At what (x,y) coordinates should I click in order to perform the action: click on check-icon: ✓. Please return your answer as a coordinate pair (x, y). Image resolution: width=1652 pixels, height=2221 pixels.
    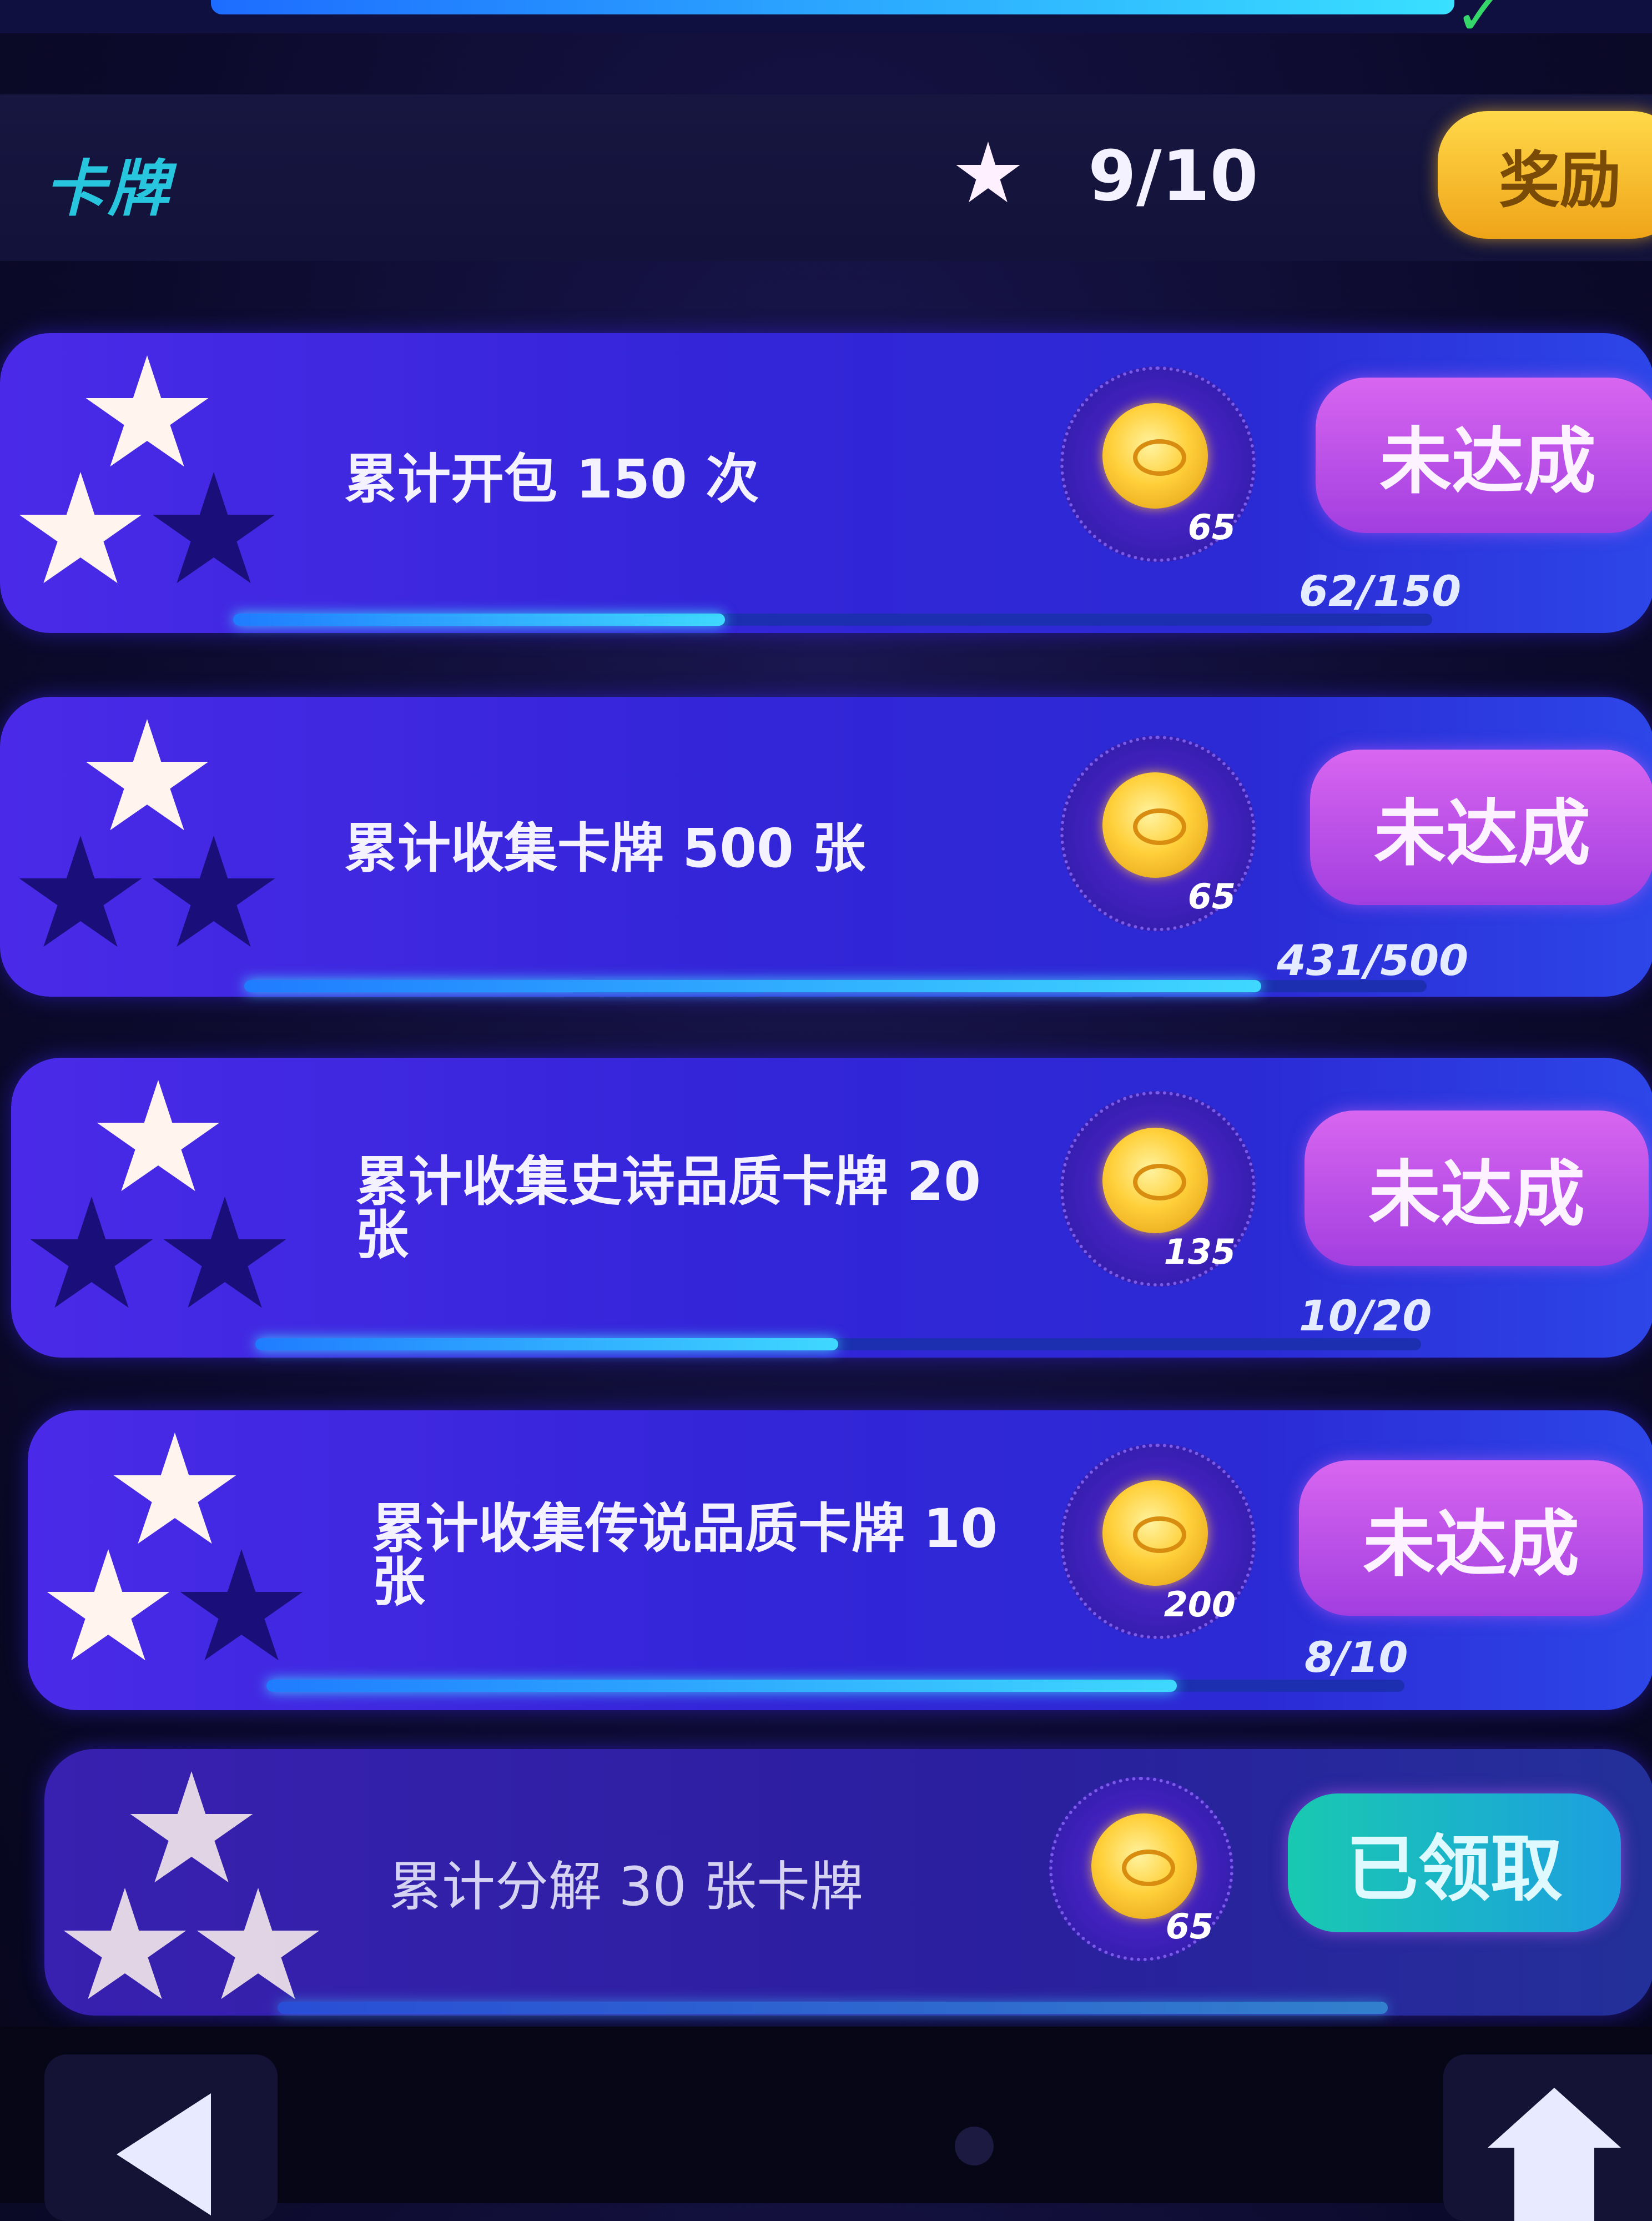
    Looking at the image, I should click on (1480, 24).